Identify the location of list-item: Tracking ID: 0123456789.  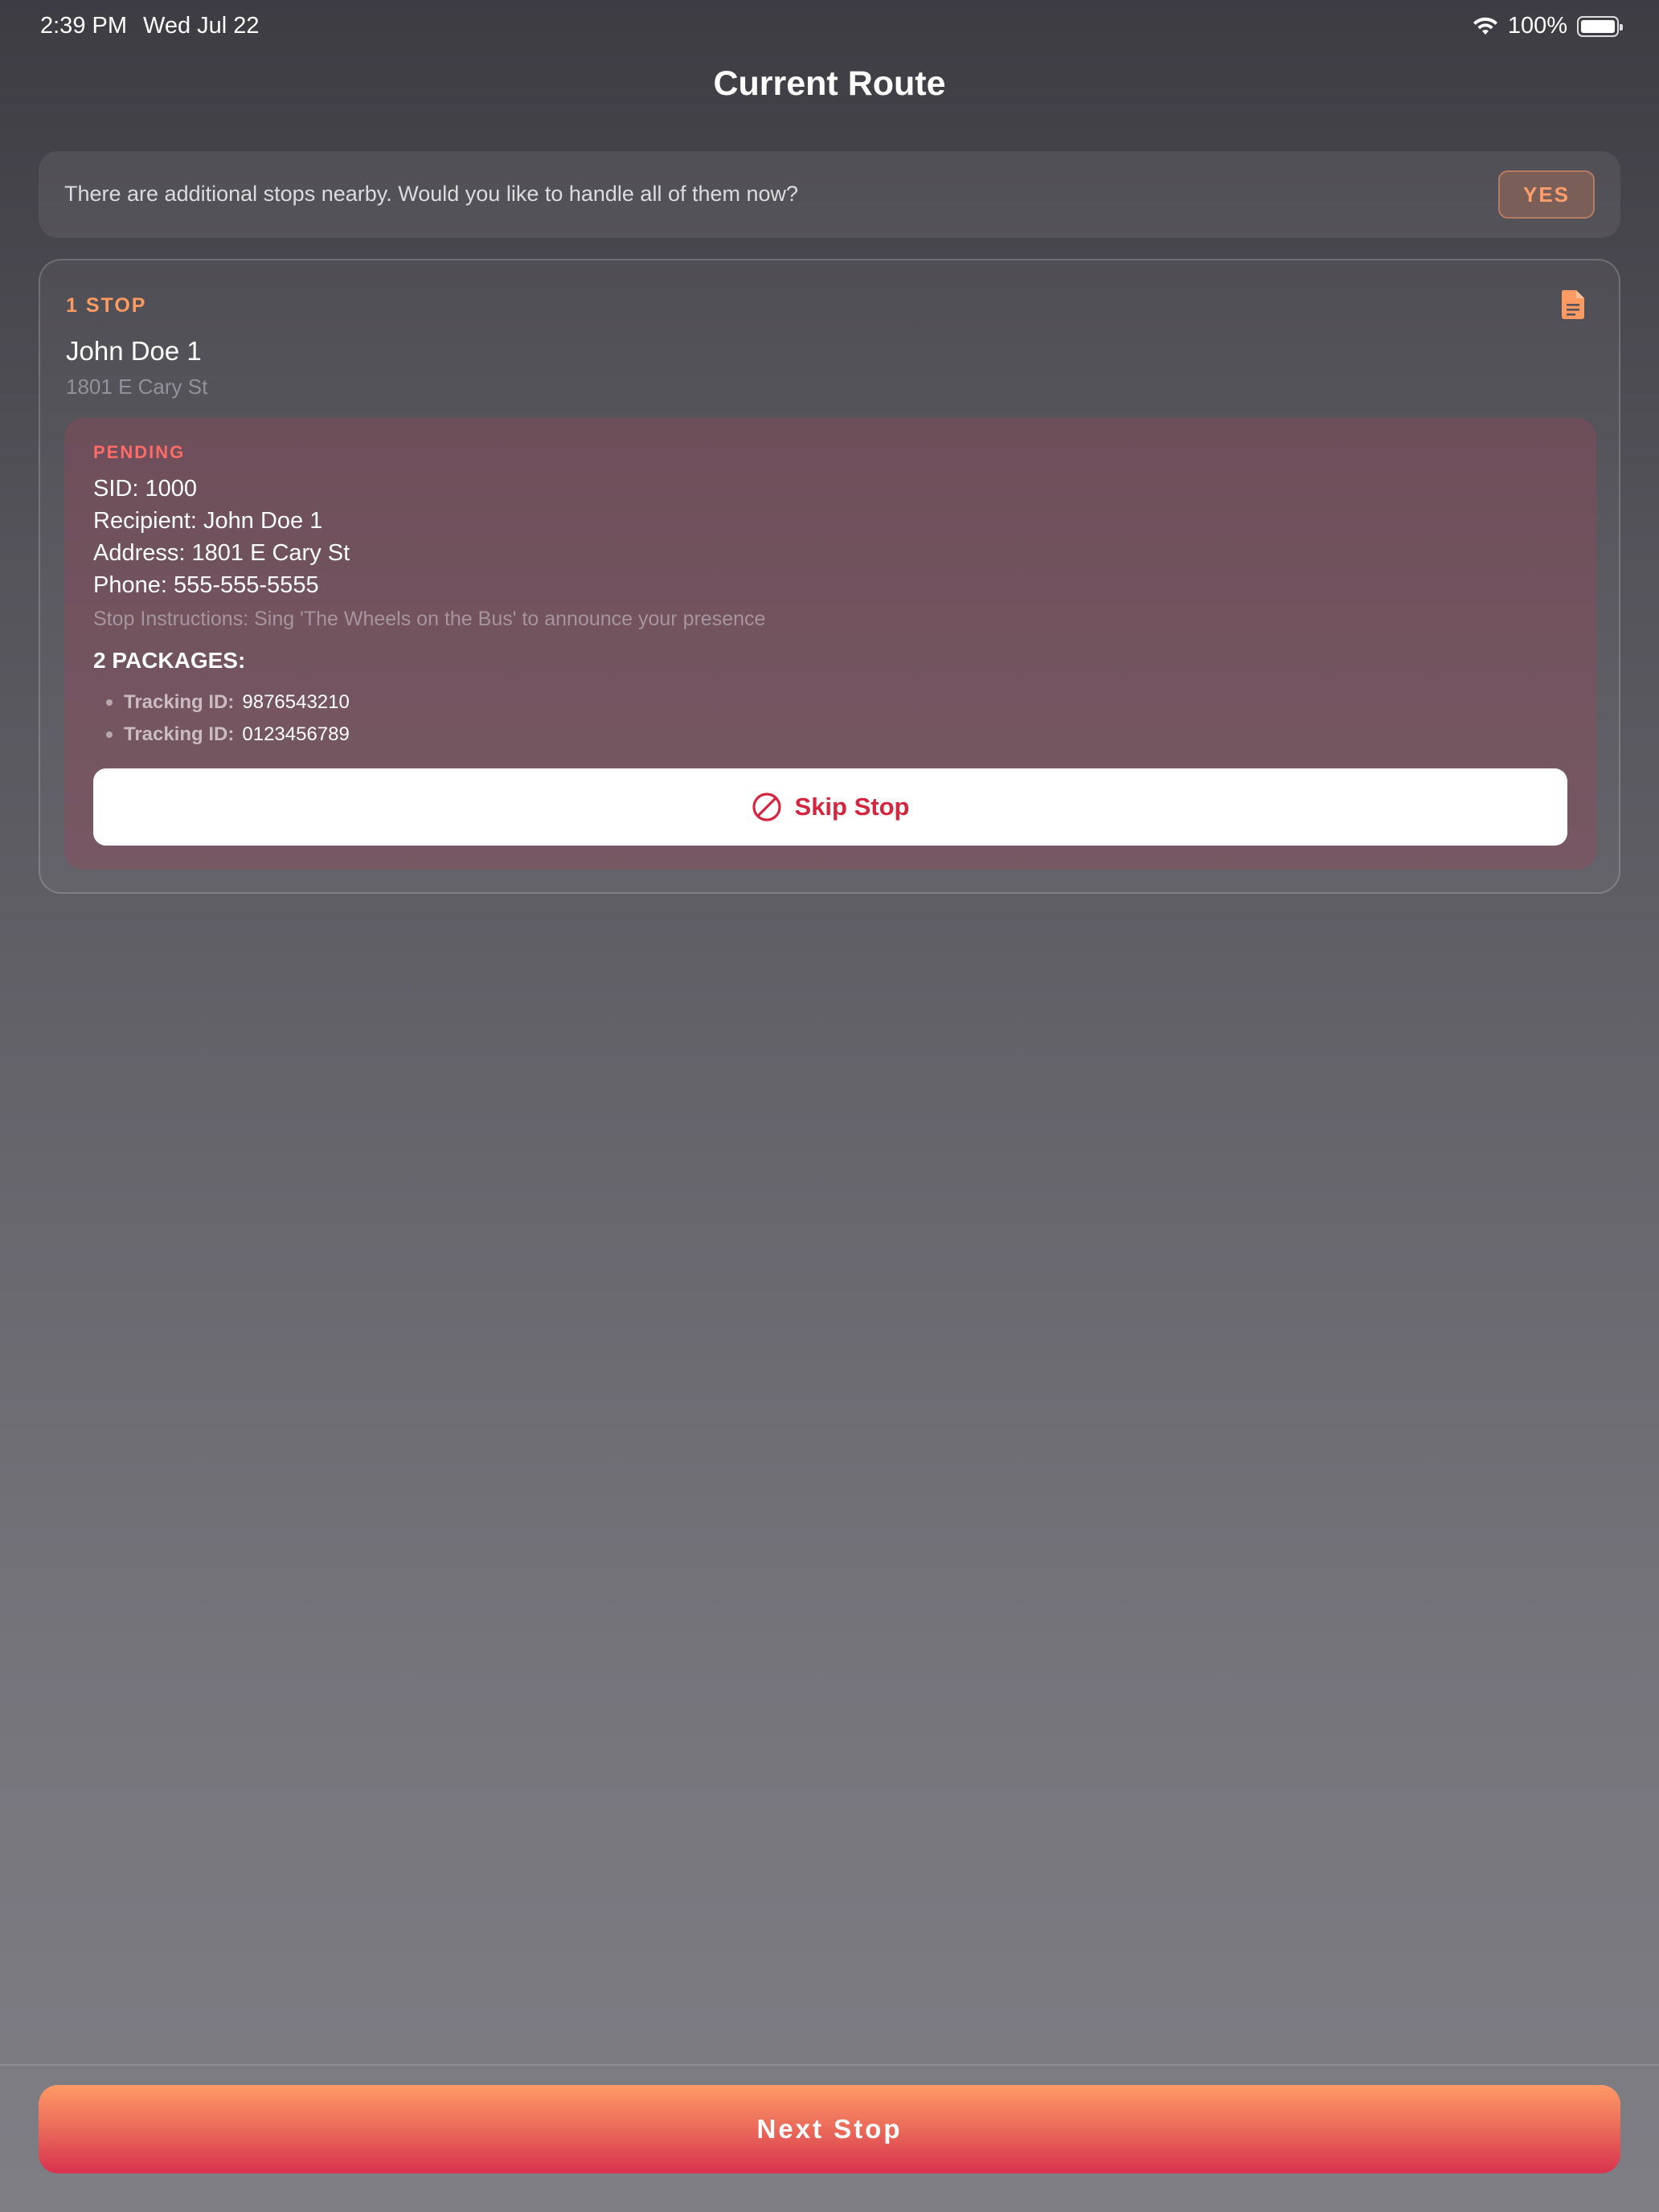
(228, 734).